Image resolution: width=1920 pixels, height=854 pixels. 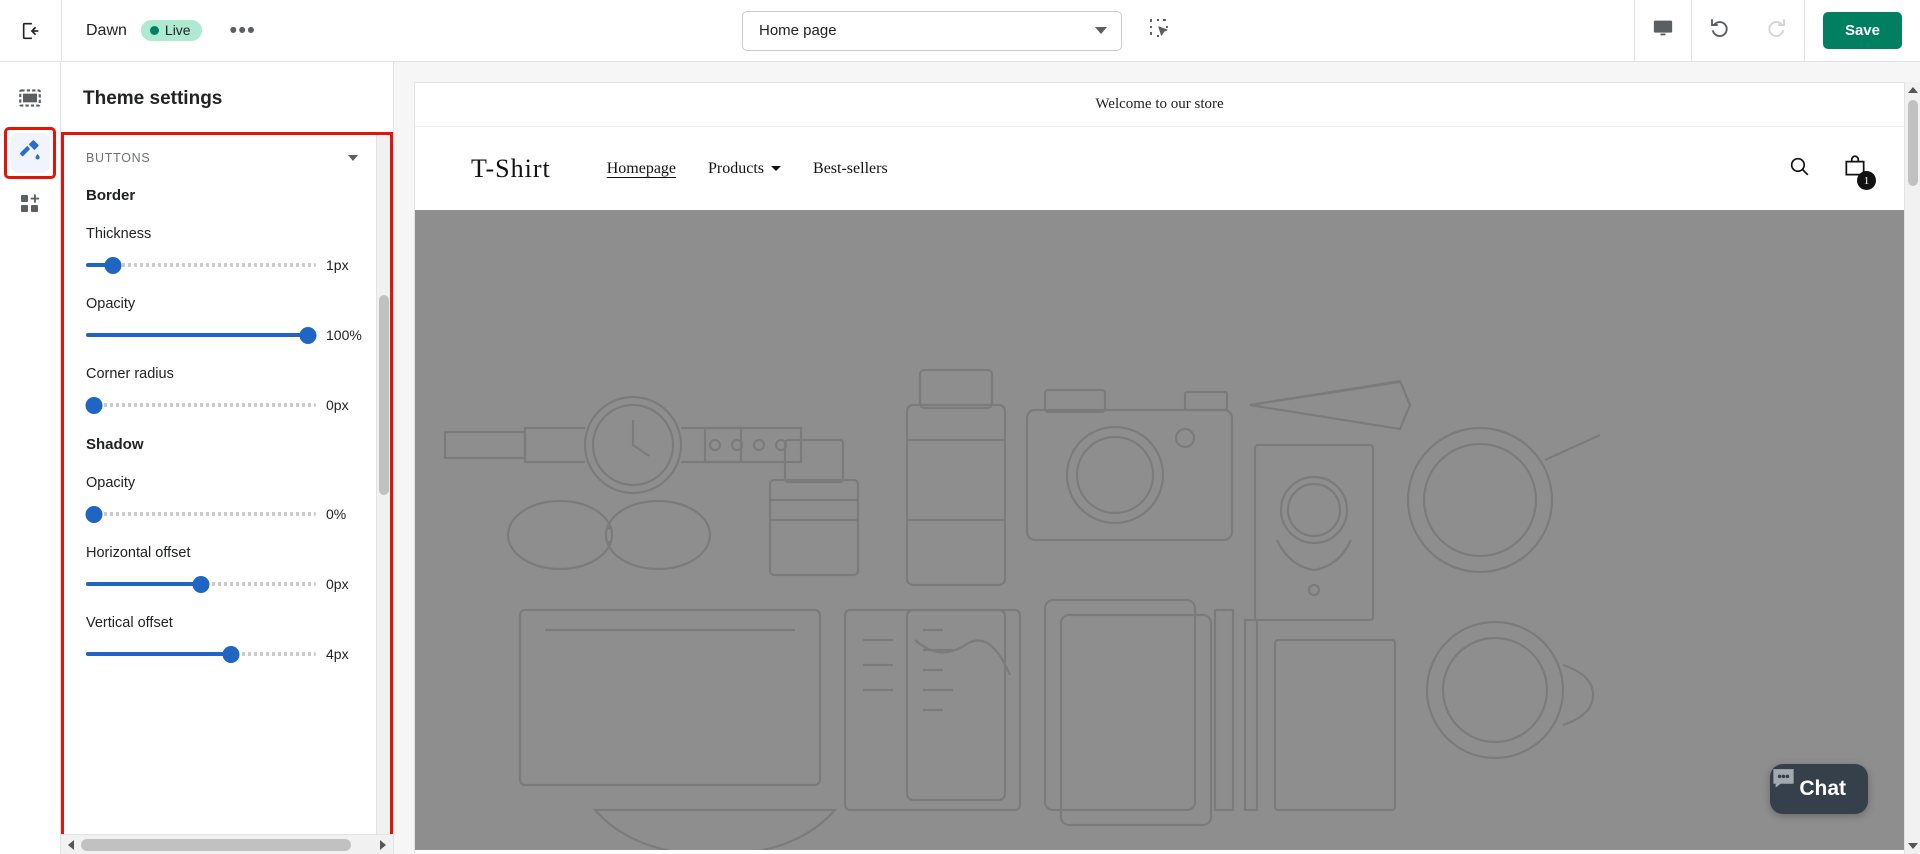 What do you see at coordinates (115, 444) in the screenshot?
I see `section-heading: Shadow` at bounding box center [115, 444].